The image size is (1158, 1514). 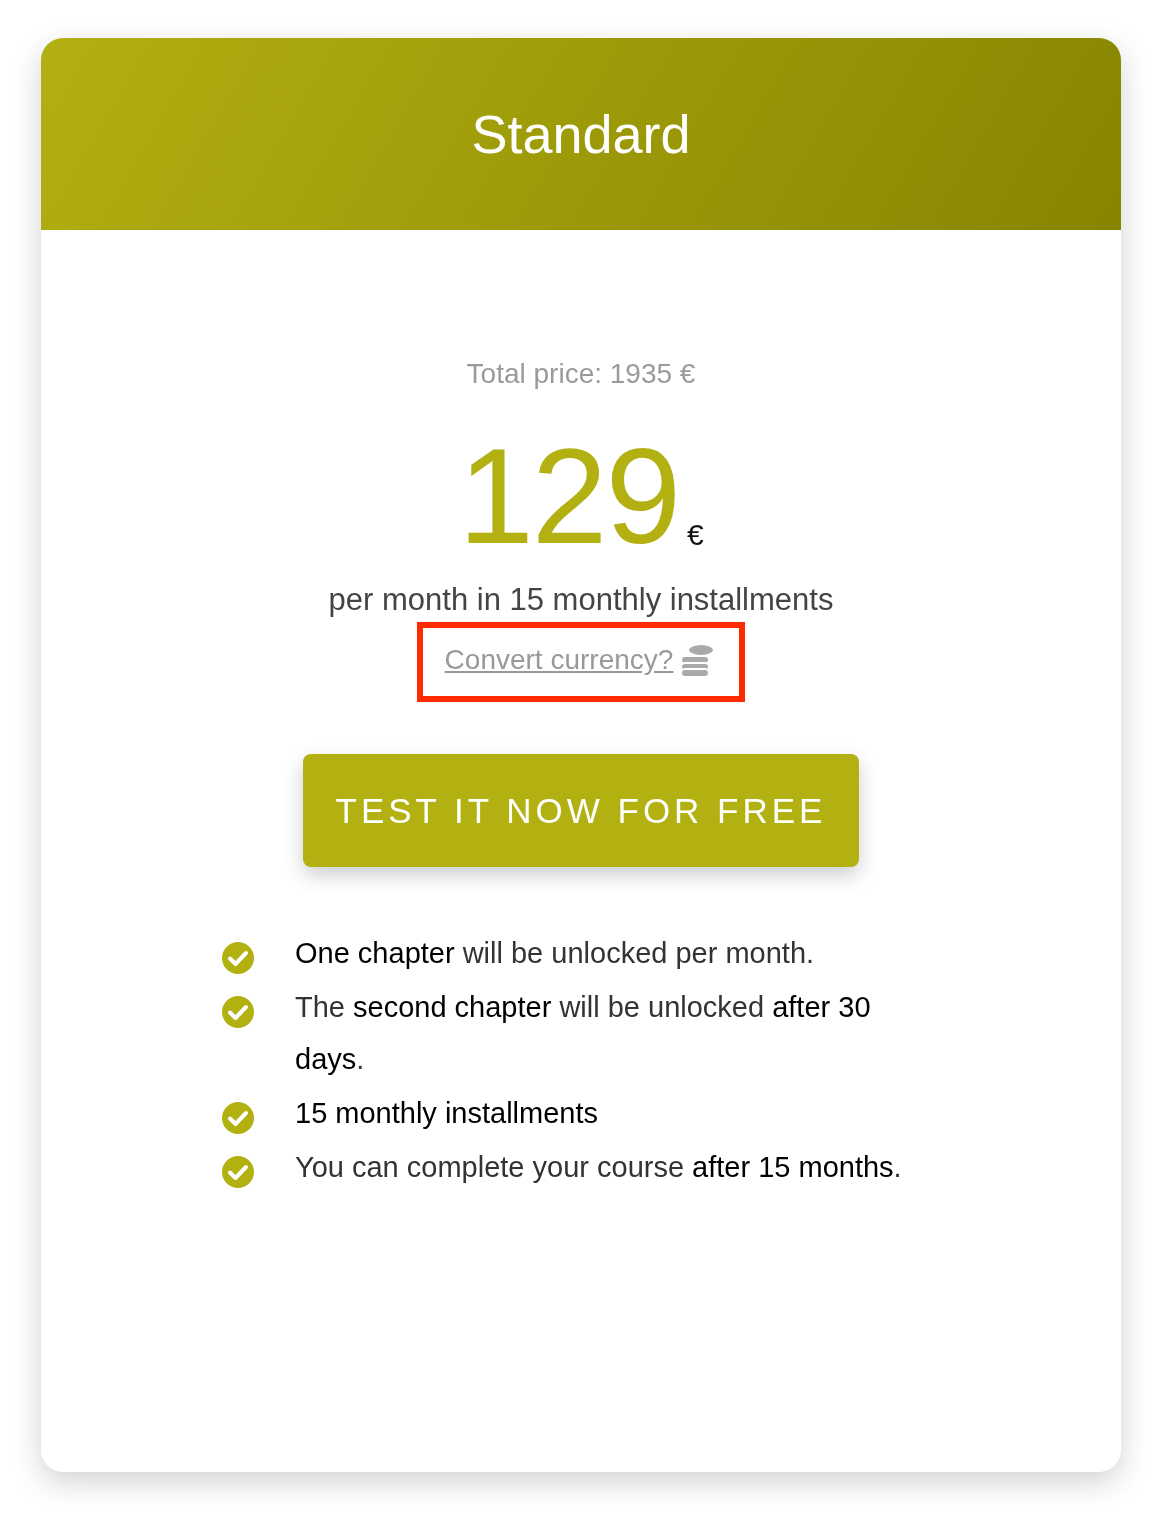 I want to click on plan-title: Standard, so click(x=581, y=134).